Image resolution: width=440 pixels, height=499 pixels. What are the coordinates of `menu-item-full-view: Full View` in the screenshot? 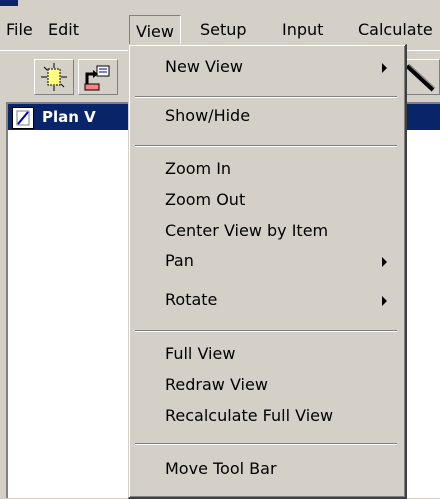 It's located at (266, 354).